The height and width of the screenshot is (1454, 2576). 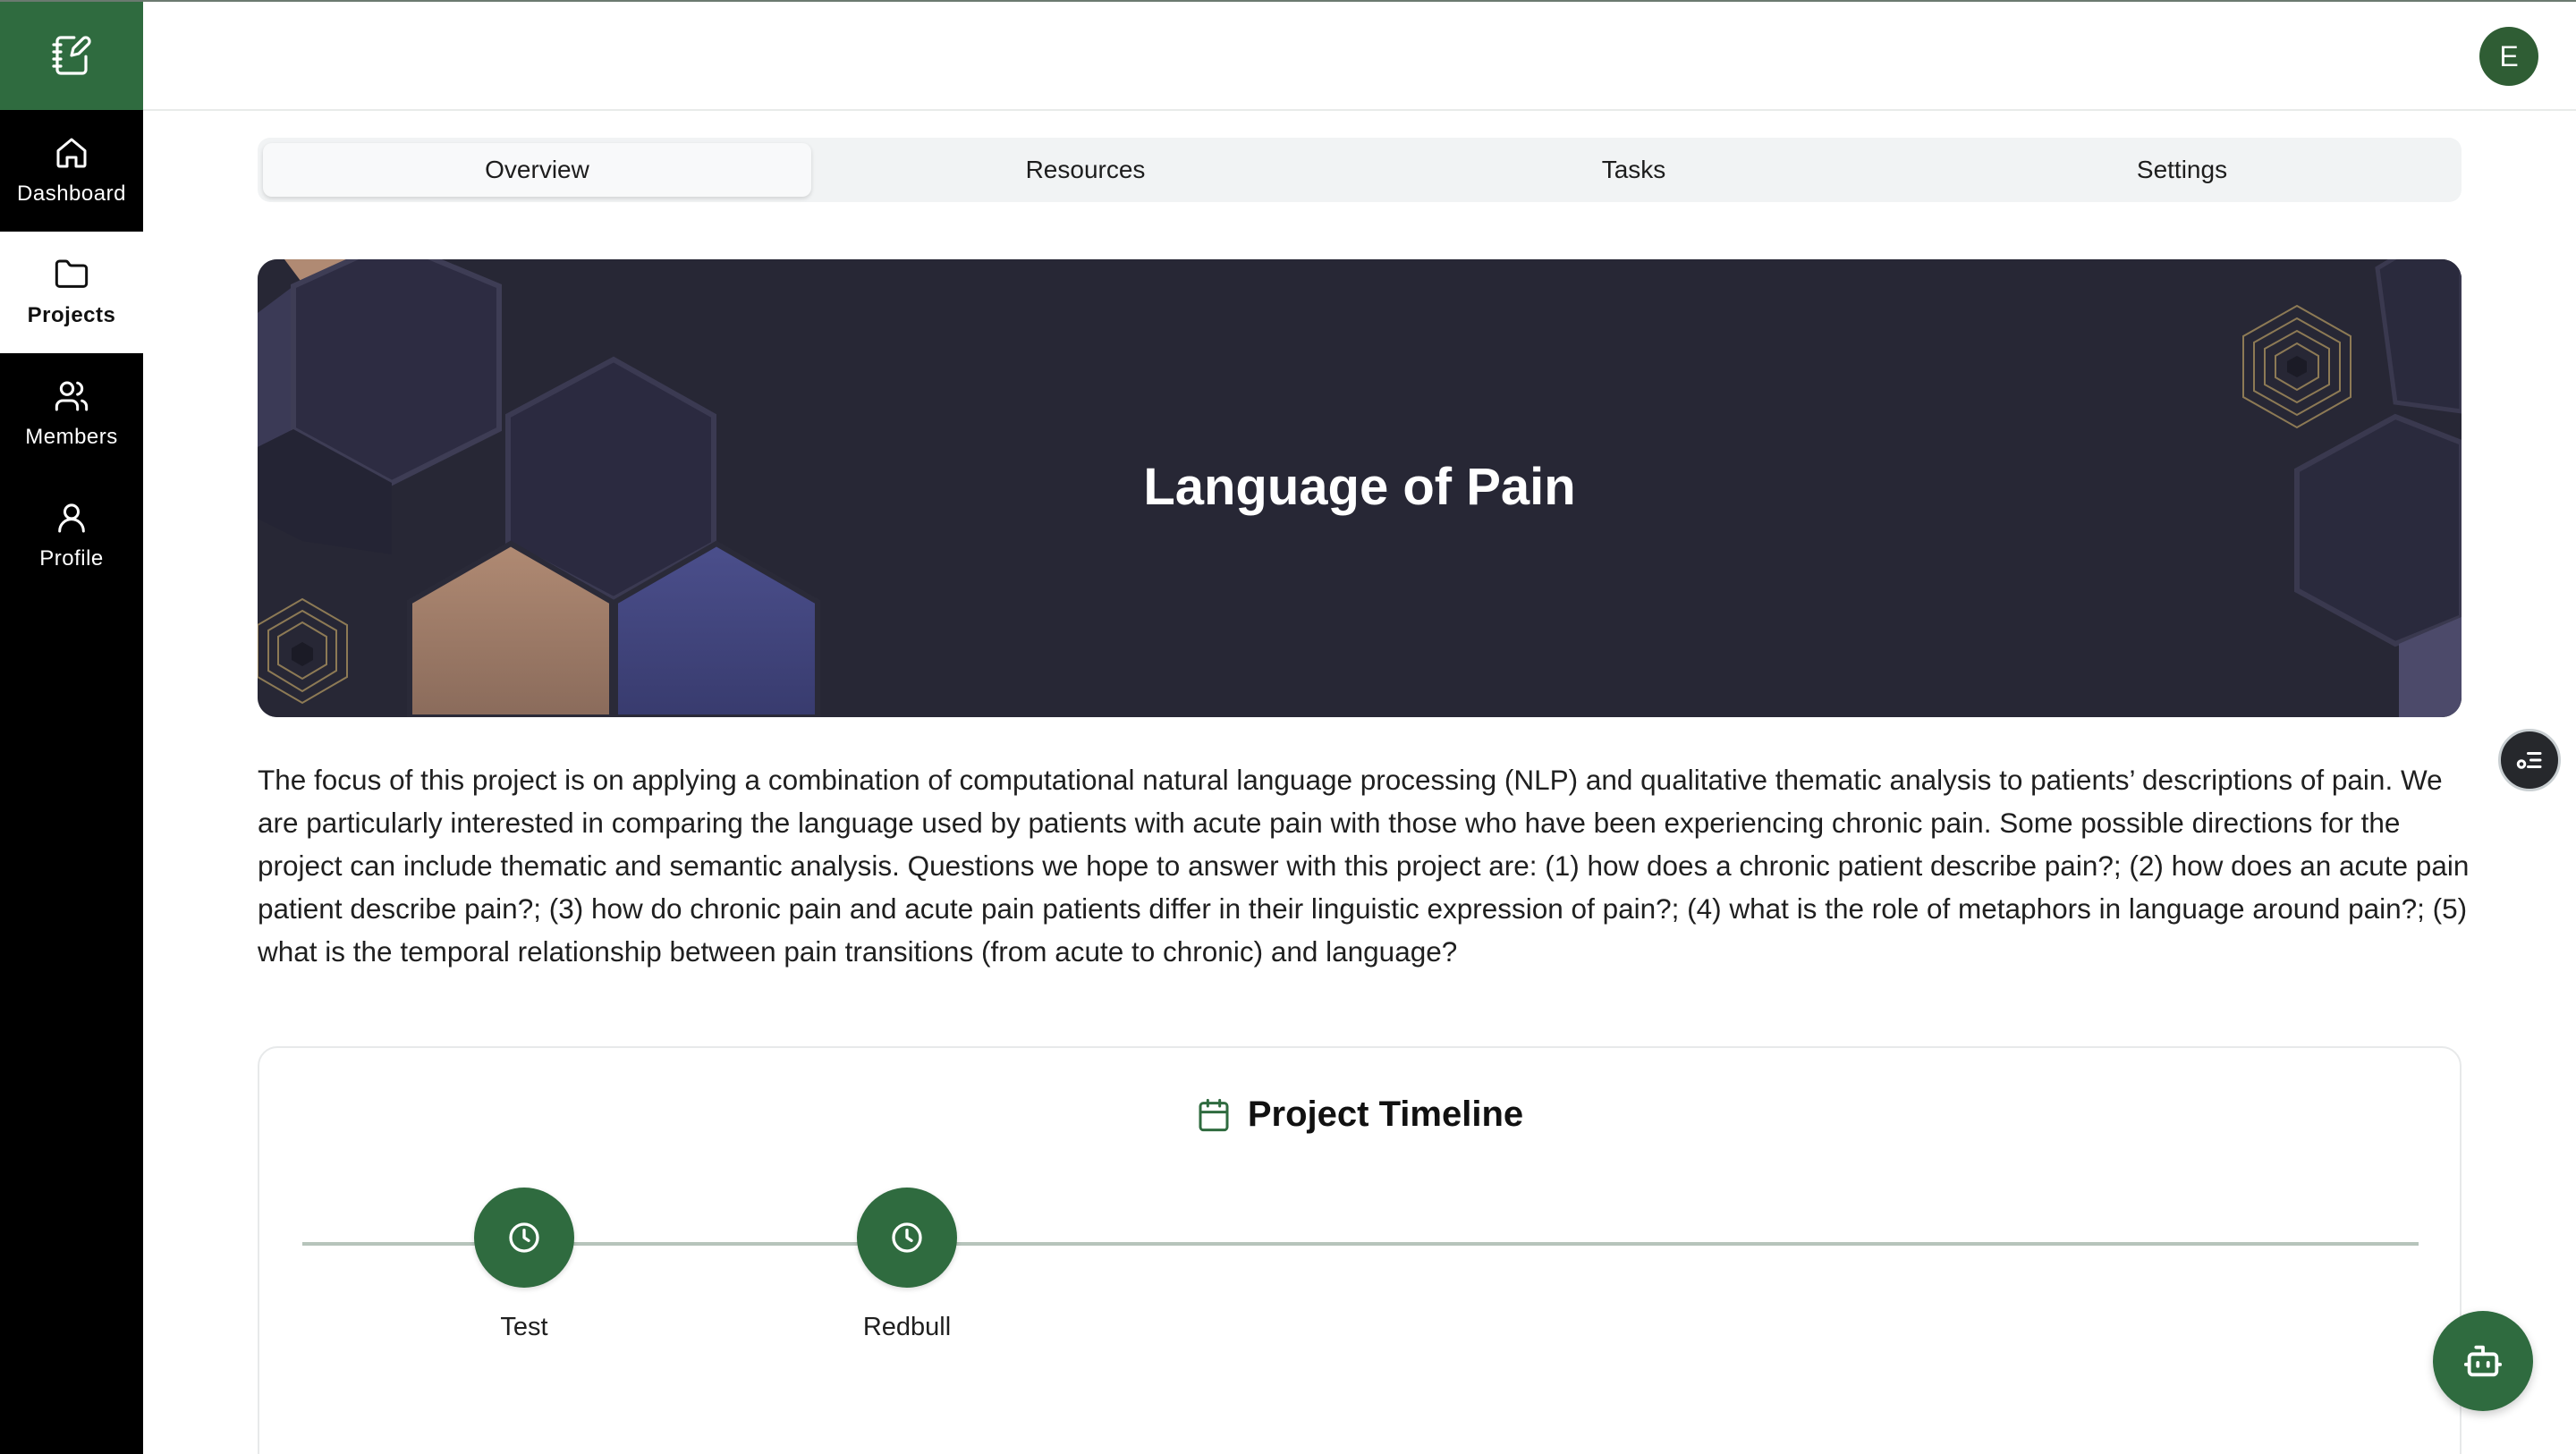 I want to click on timeline-title: Project Timeline, so click(x=1385, y=1114).